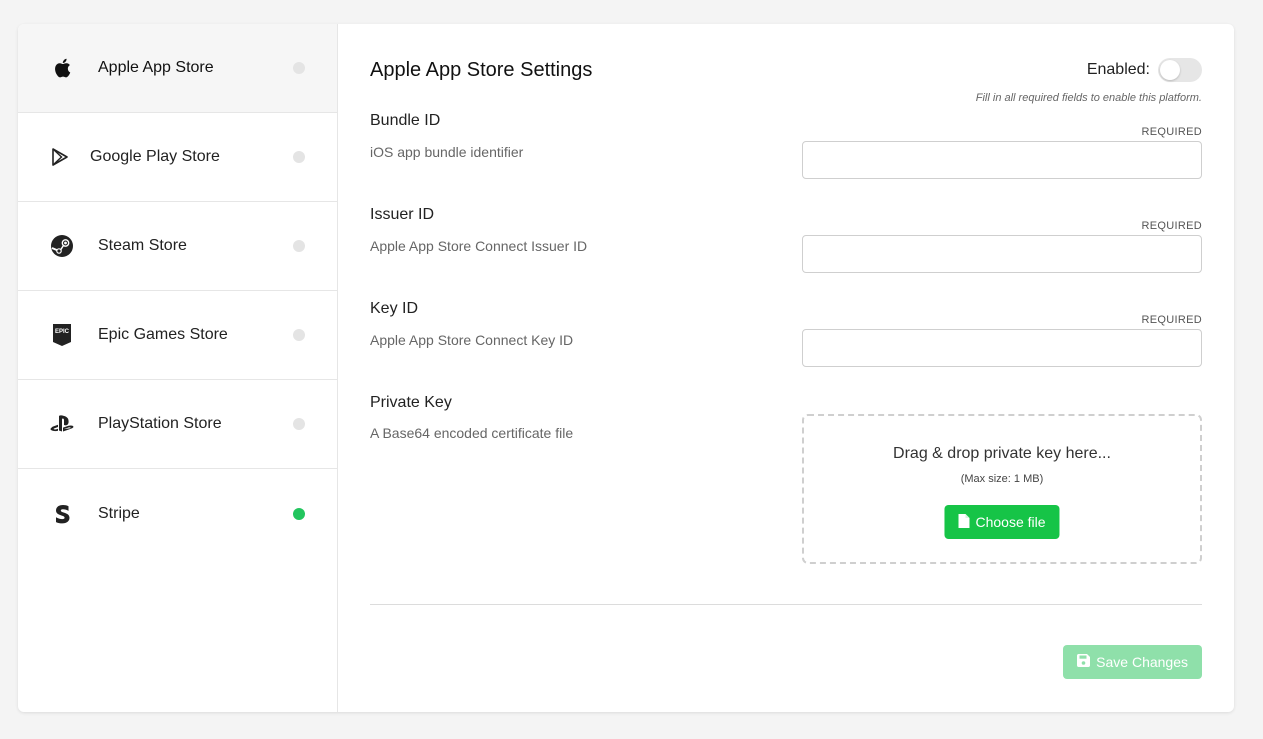  I want to click on sidebar-item-label: Stripe, so click(119, 513).